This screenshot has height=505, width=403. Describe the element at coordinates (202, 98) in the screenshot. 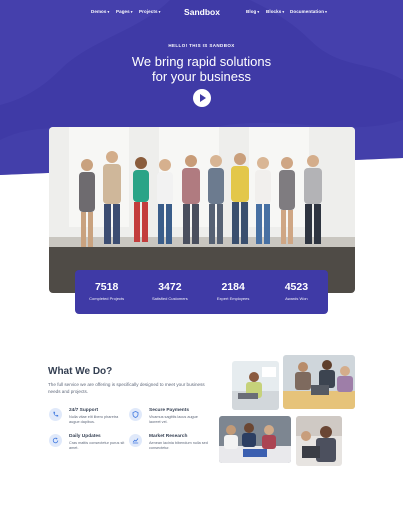

I see `play-button` at that location.